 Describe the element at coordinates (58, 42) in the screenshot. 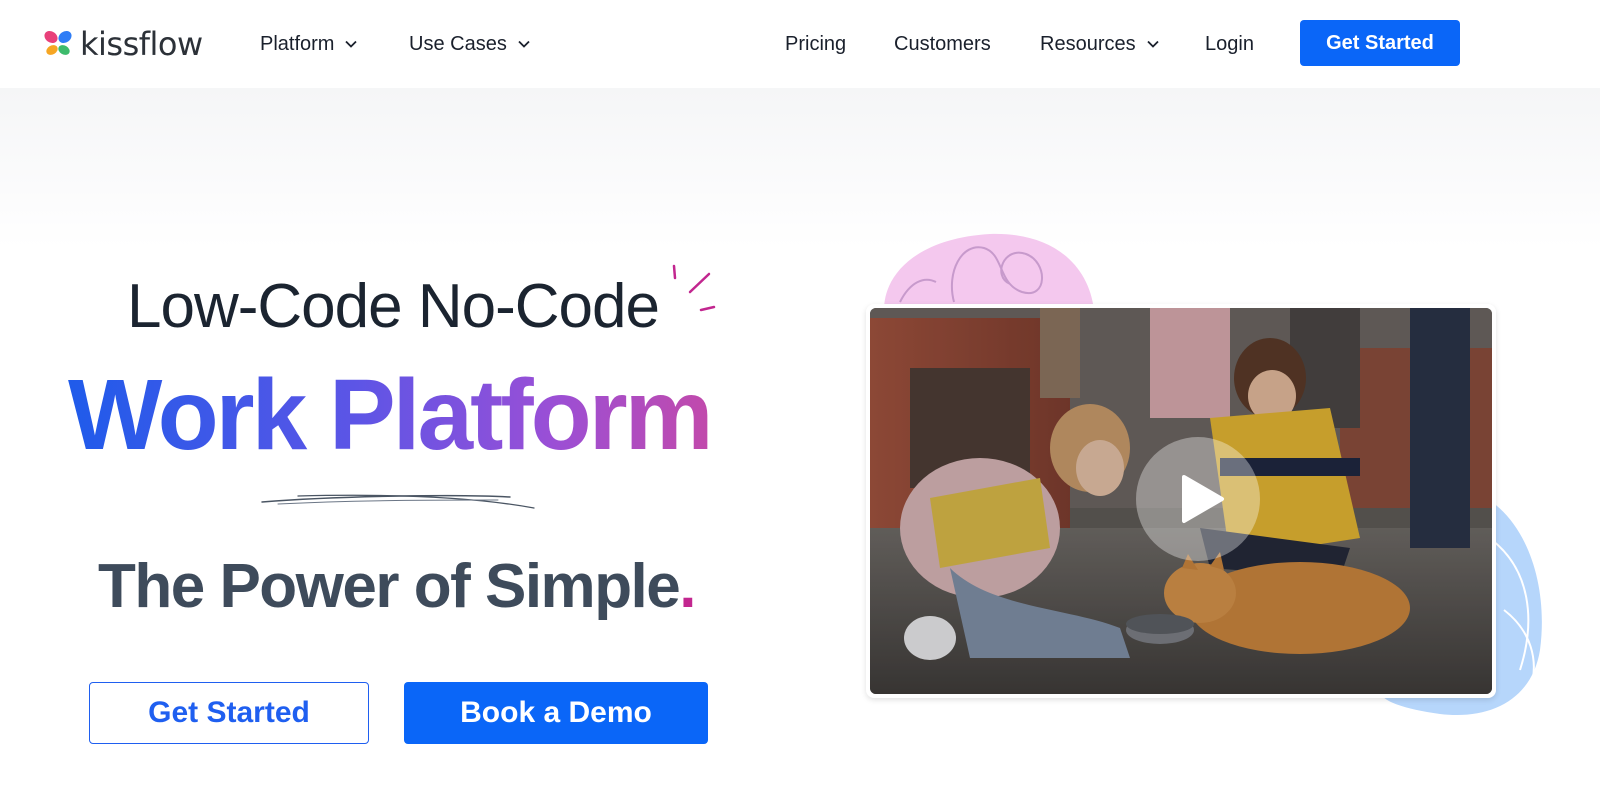

I see `butterfly-logo-icon` at that location.